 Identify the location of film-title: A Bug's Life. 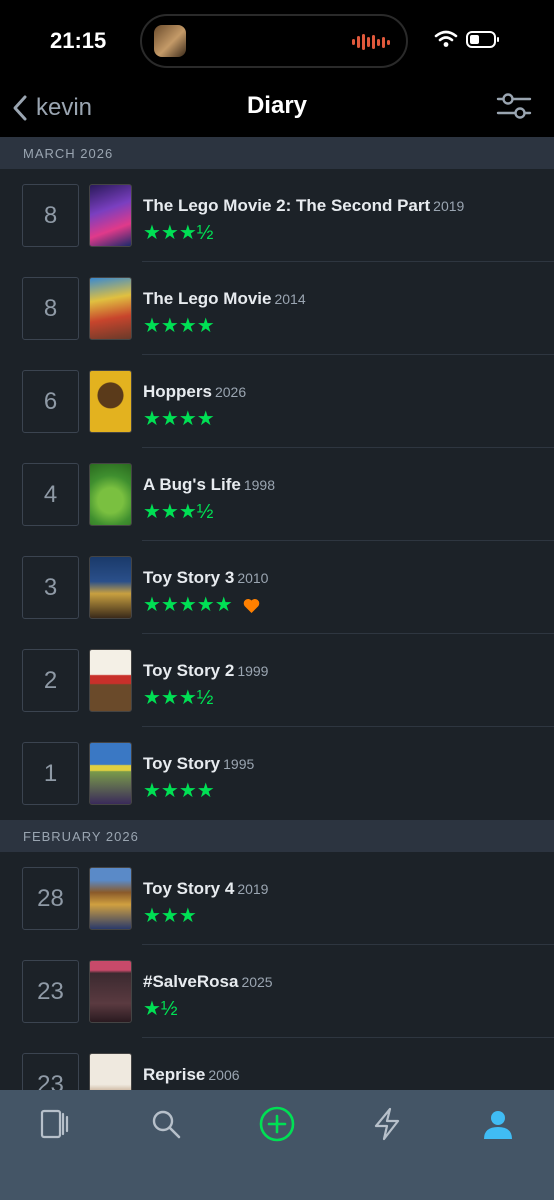
(192, 484).